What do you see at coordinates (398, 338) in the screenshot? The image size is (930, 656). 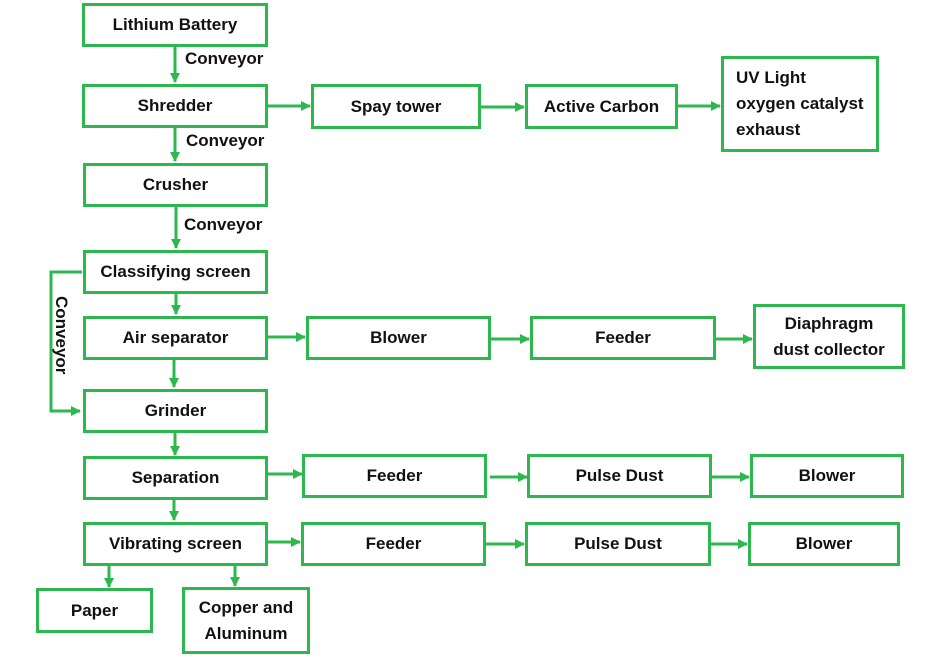 I see `node-blower-1: Blower` at bounding box center [398, 338].